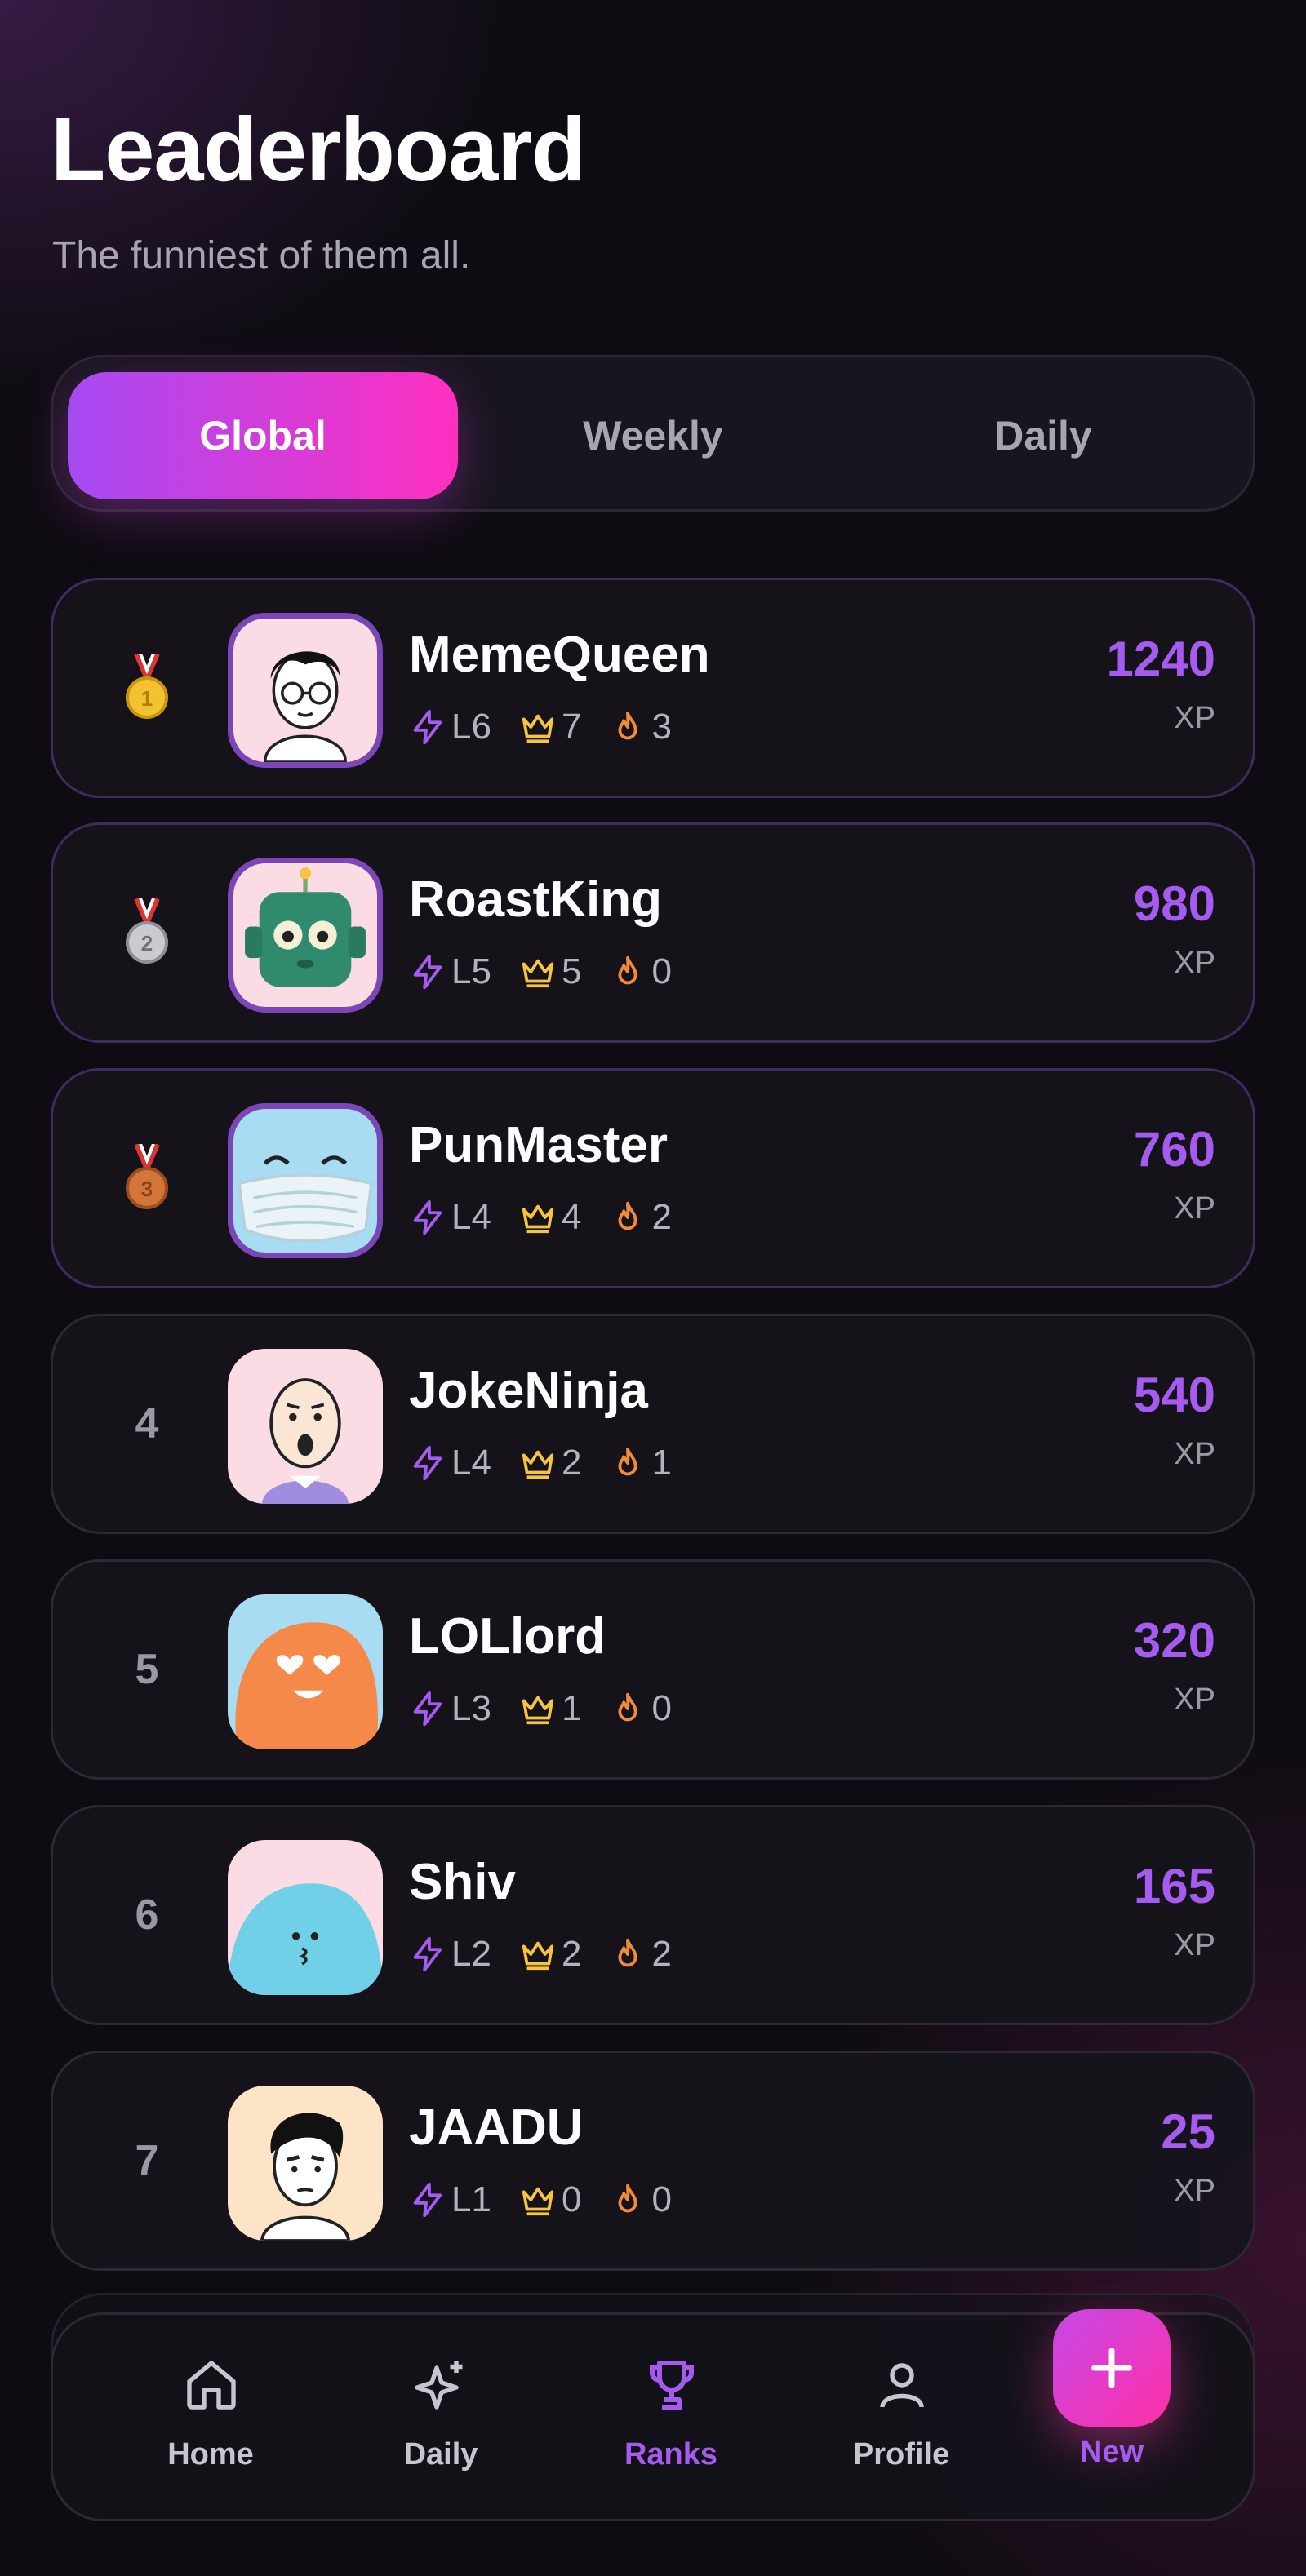  What do you see at coordinates (147, 1424) in the screenshot?
I see `rank-number: 4` at bounding box center [147, 1424].